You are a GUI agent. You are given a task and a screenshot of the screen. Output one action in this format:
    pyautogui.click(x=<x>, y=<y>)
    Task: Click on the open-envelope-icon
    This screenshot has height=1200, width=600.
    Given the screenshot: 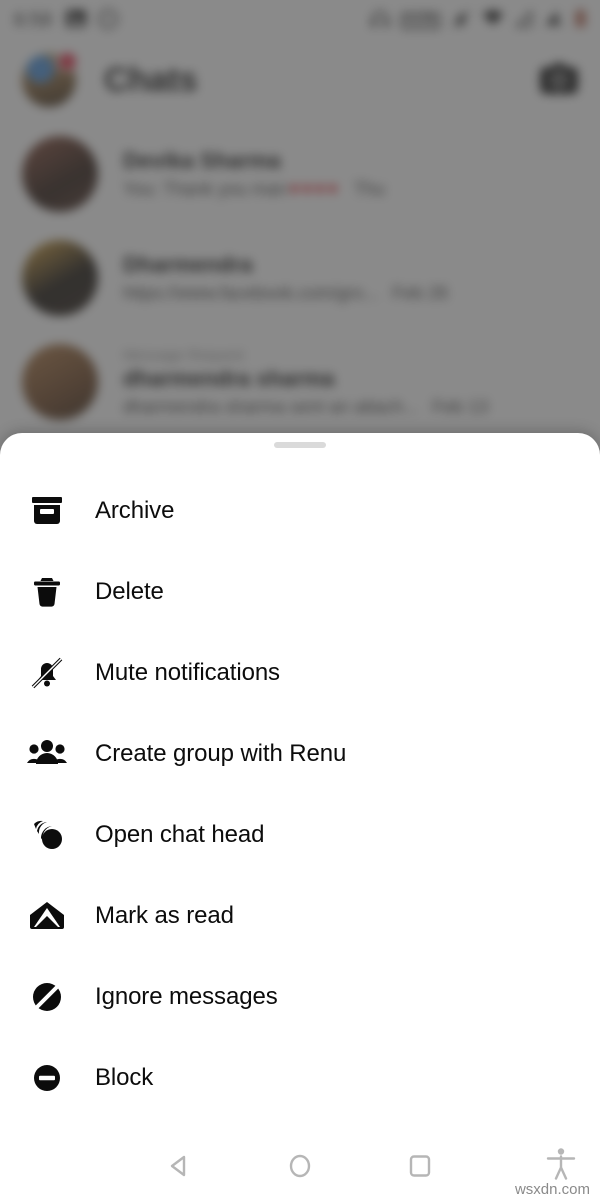 What is the action you would take?
    pyautogui.click(x=47, y=916)
    